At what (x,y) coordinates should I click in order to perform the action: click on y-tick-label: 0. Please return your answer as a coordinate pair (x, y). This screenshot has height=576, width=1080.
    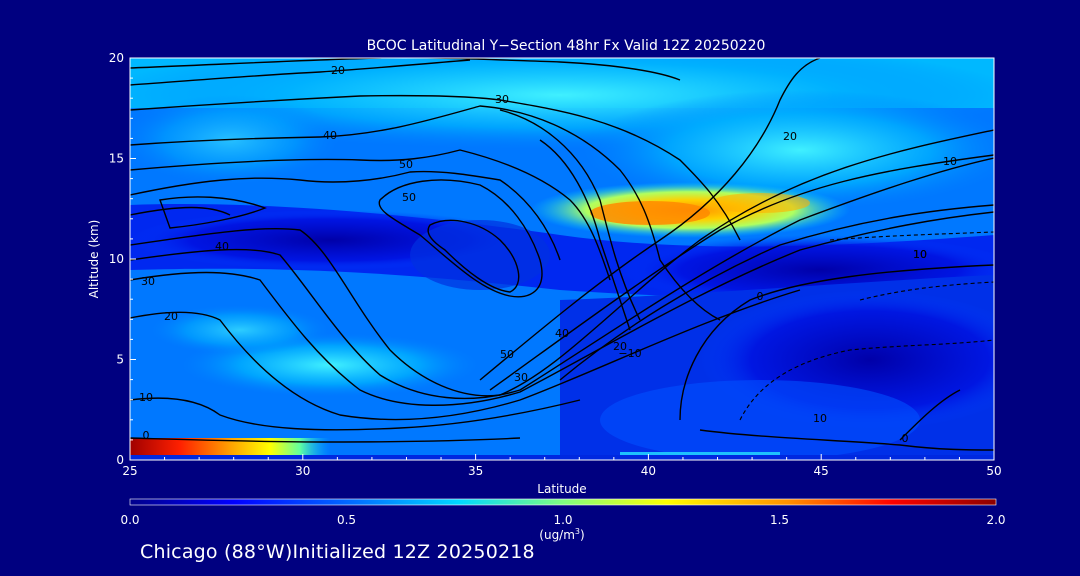
    Looking at the image, I should click on (120, 460).